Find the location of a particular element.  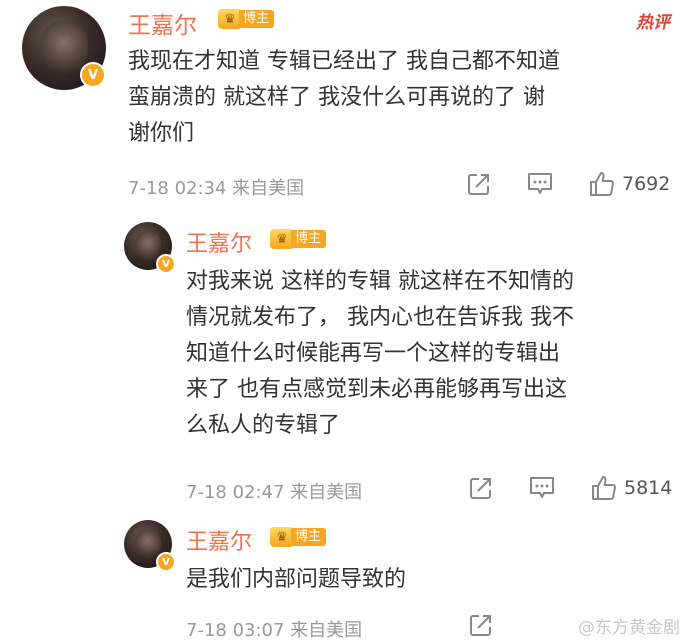

comment-meta: 7-18 02:34 来自美国 is located at coordinates (216, 188).